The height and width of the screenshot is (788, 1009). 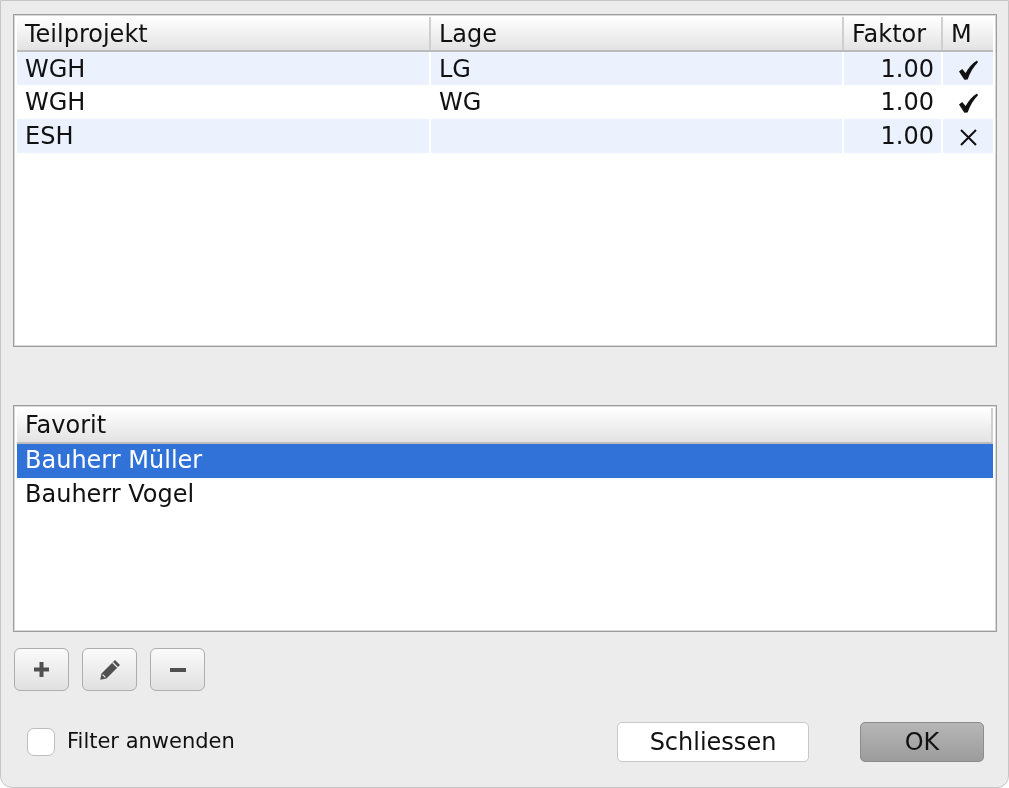 I want to click on minus-icon, so click(x=177, y=669).